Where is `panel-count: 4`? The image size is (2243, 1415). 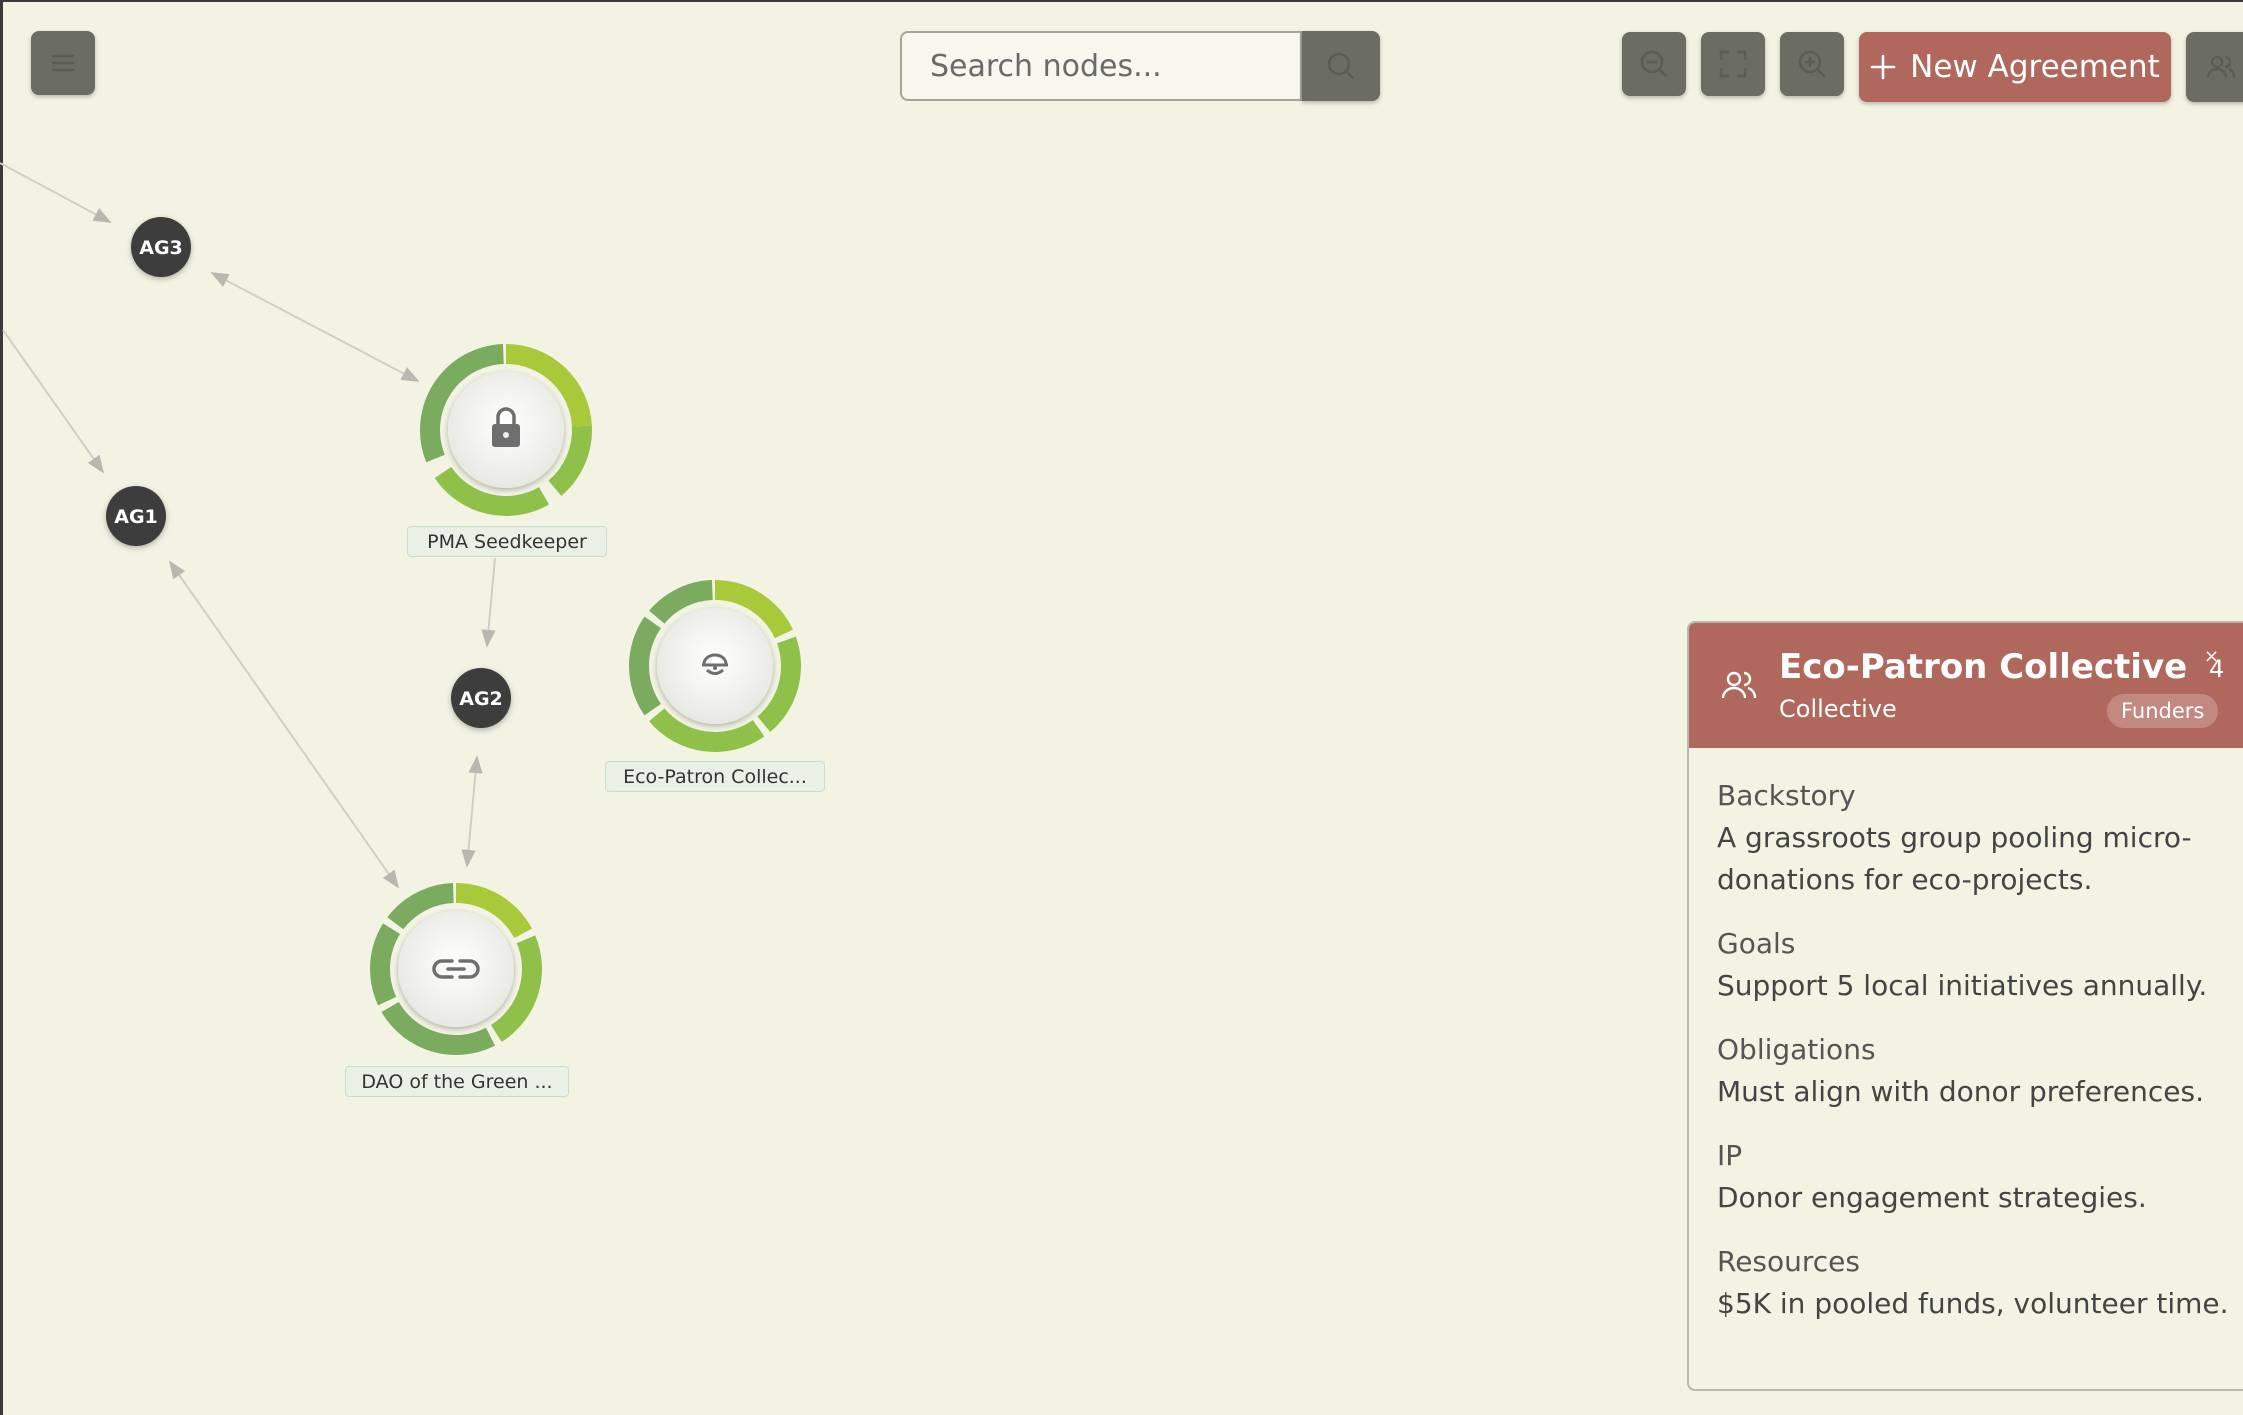 panel-count: 4 is located at coordinates (2217, 669).